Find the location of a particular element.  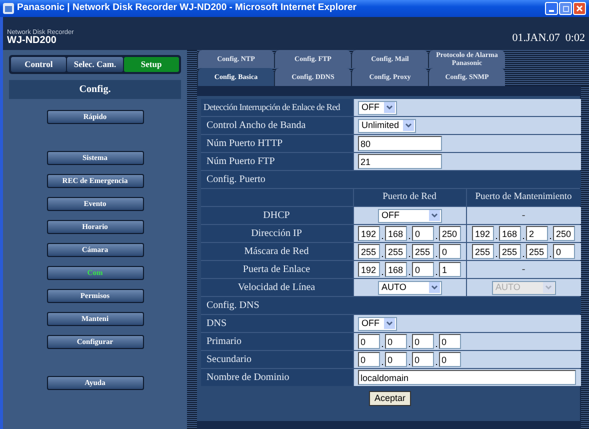

mode-tab: Selec. Cam. is located at coordinates (95, 64).